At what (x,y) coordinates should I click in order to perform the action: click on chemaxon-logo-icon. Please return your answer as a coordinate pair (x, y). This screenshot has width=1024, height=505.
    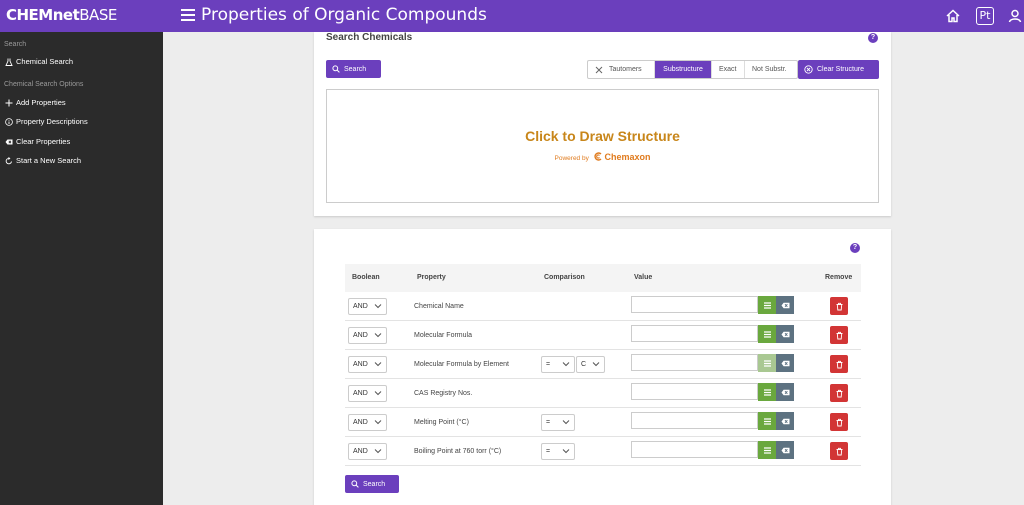
    Looking at the image, I should click on (598, 156).